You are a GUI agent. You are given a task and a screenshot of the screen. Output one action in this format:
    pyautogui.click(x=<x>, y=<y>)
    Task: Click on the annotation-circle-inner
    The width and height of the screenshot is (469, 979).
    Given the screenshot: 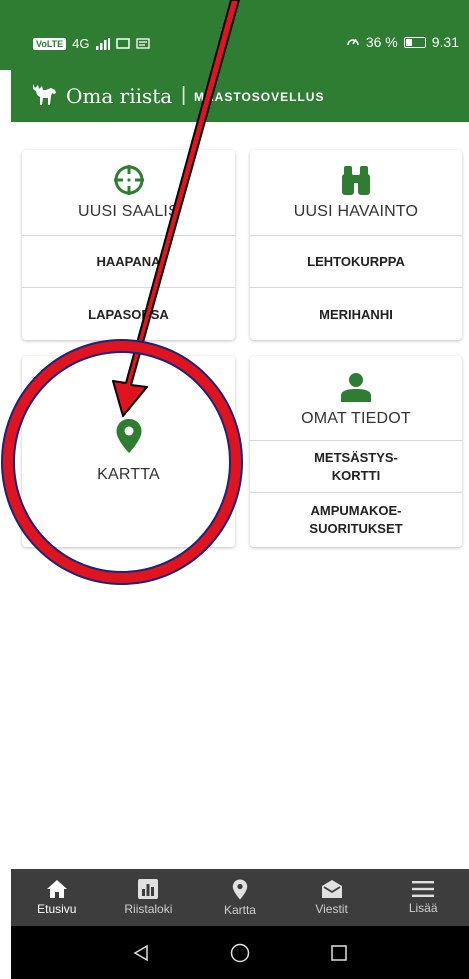 What is the action you would take?
    pyautogui.click(x=122, y=462)
    